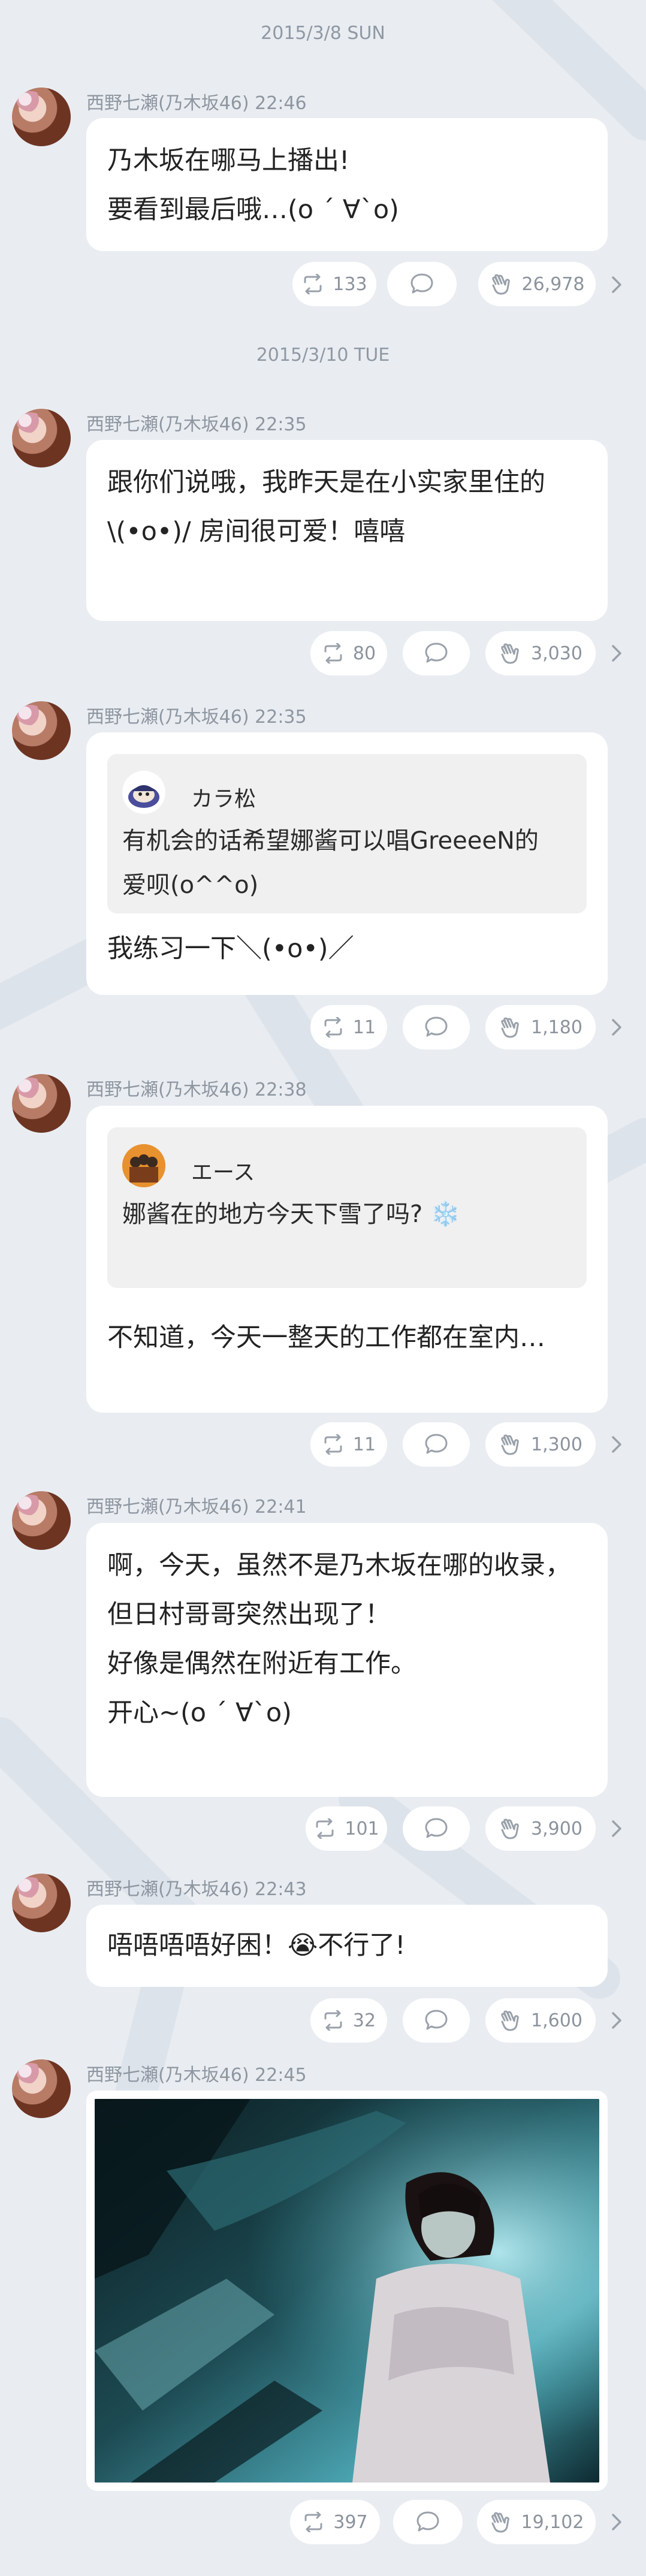 Image resolution: width=646 pixels, height=2576 pixels. I want to click on message-line: 但日村哥哥突然出现了！, so click(249, 1615).